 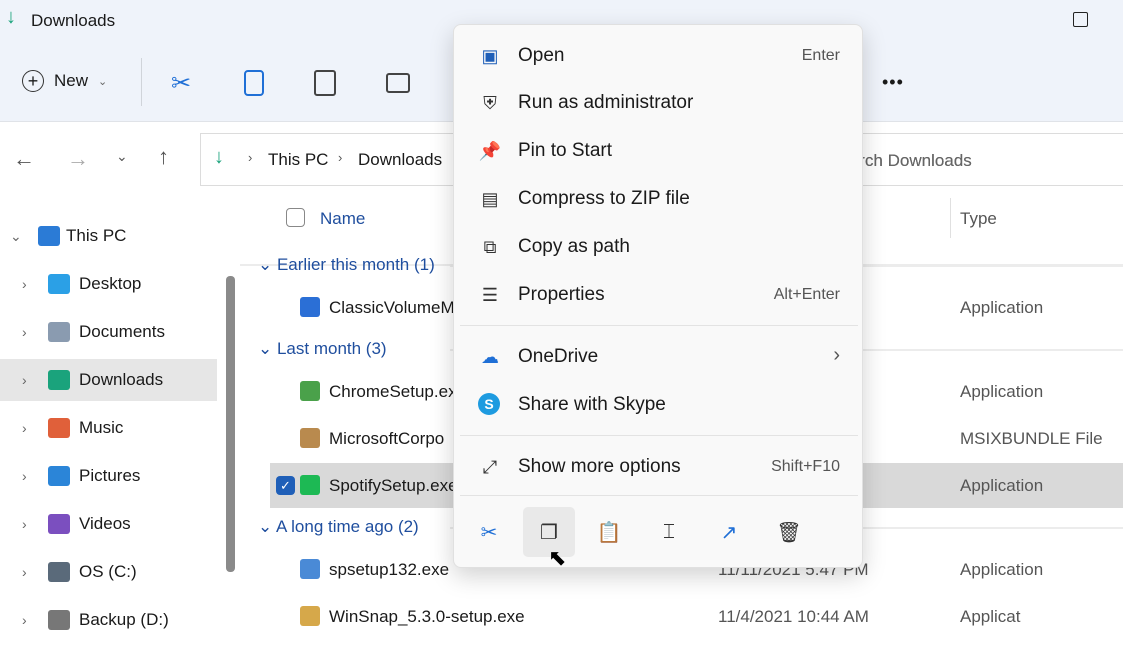 What do you see at coordinates (285, 485) in the screenshot?
I see `row-checkbox: ✓` at bounding box center [285, 485].